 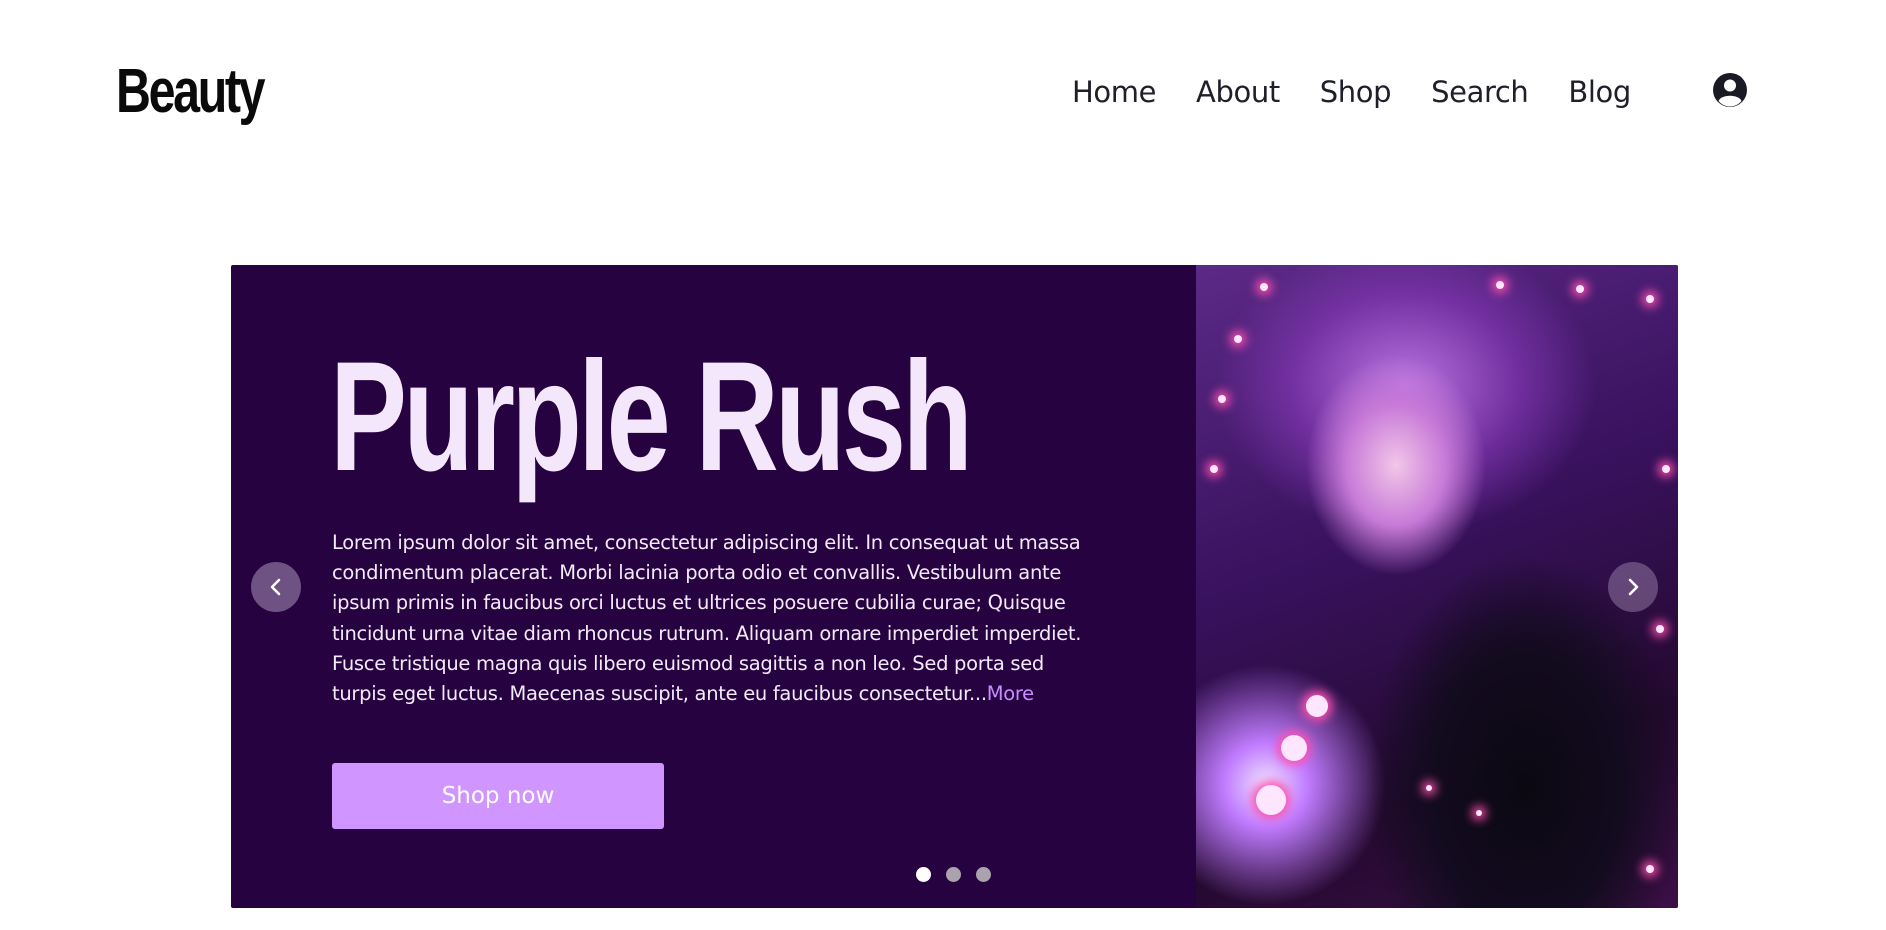 I want to click on slide-indicators, so click(x=961, y=874).